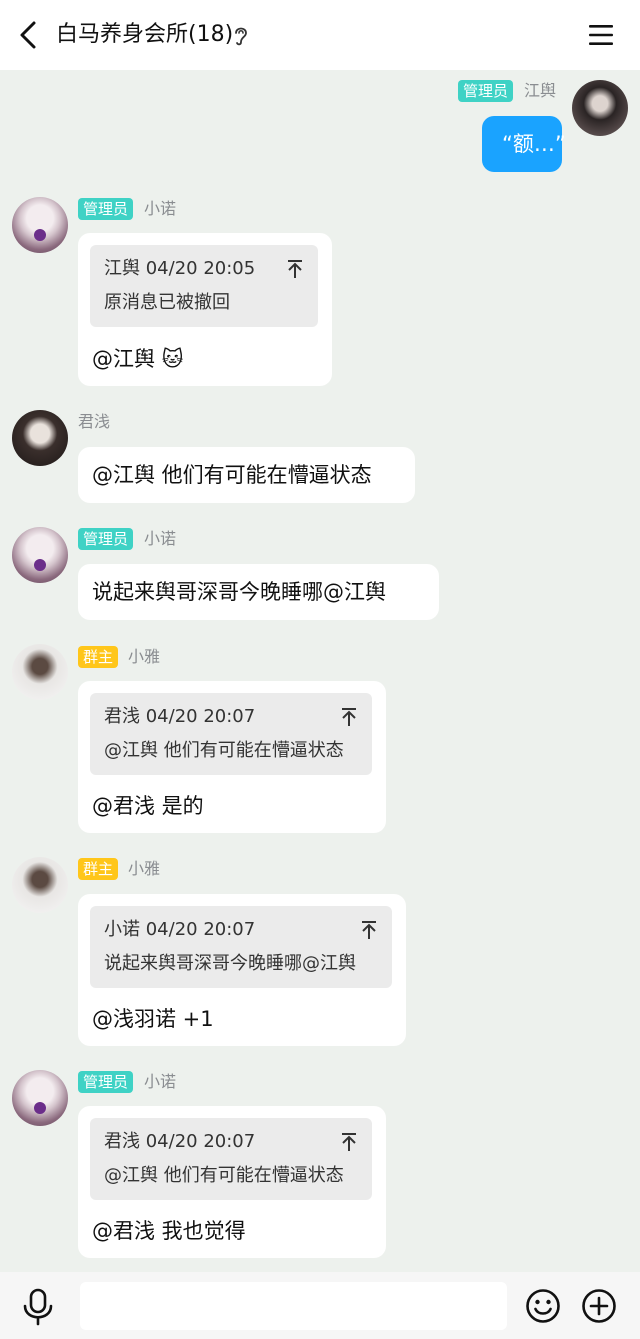  I want to click on sender-name: 君浅, so click(94, 421).